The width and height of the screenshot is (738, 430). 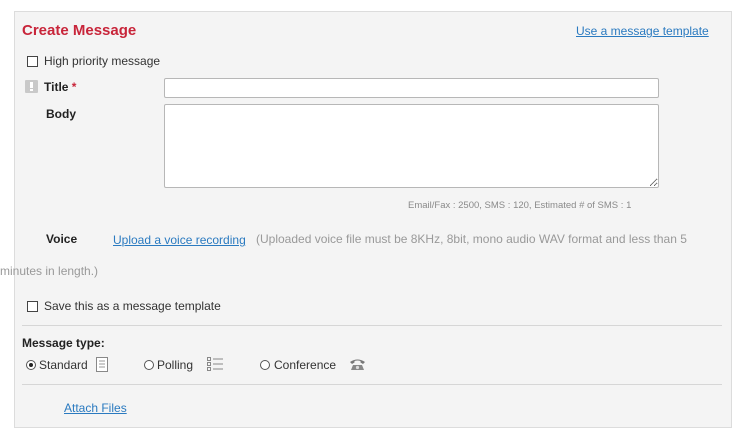 I want to click on title-label: Title *, so click(x=60, y=87).